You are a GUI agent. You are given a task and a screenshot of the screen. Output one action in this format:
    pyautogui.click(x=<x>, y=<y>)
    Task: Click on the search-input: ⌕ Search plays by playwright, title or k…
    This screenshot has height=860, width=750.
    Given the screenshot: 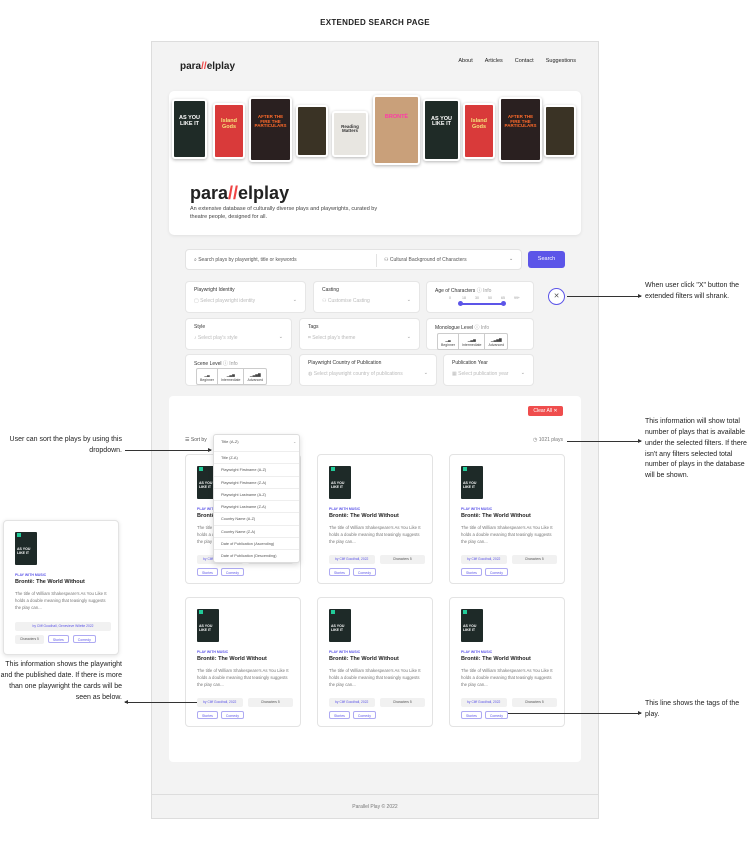 What is the action you would take?
    pyautogui.click(x=245, y=260)
    